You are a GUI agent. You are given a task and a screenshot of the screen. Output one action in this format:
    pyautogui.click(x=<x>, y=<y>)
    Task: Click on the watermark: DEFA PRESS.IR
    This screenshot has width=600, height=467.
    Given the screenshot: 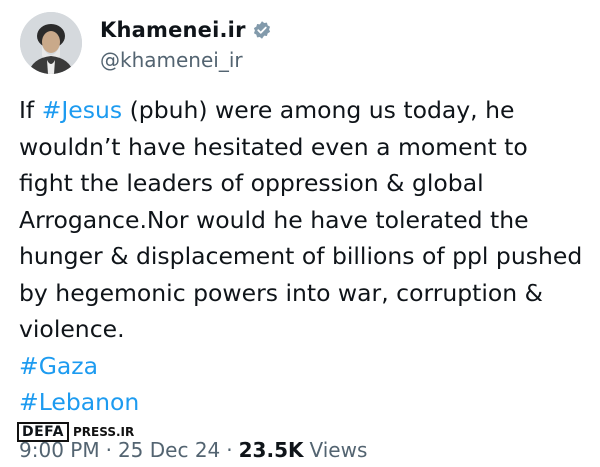 What is the action you would take?
    pyautogui.click(x=75, y=432)
    